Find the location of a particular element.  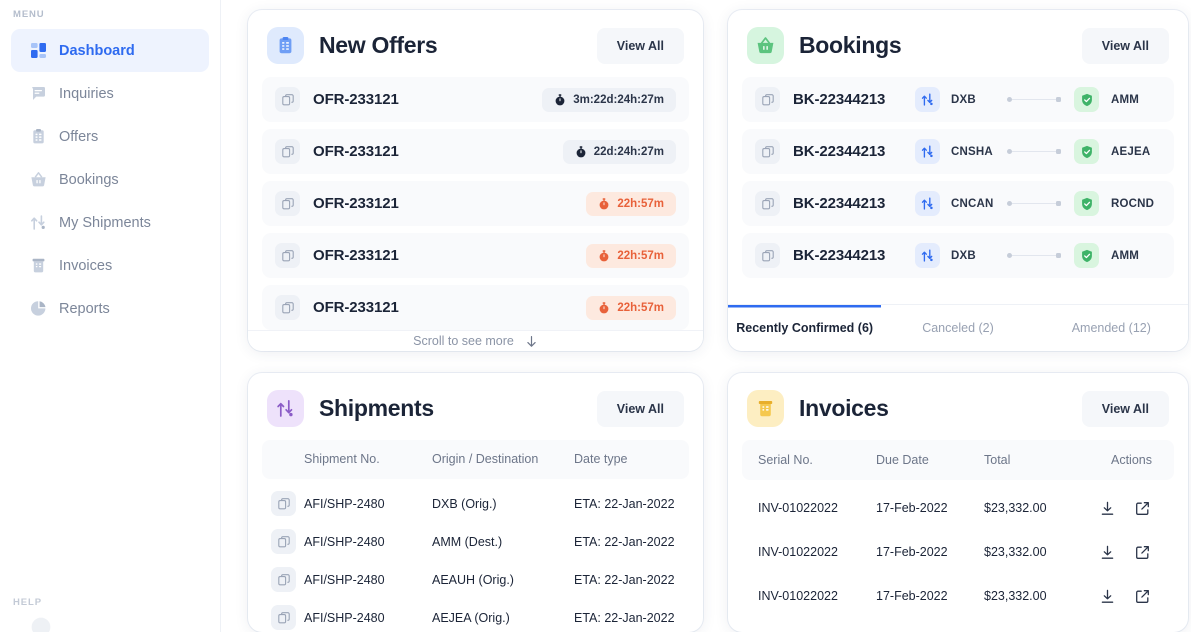

scroll-hint-label: Scroll to see more is located at coordinates (463, 341).